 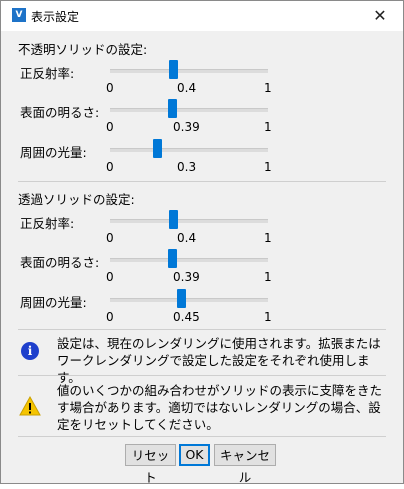 What do you see at coordinates (53, 152) in the screenshot?
I see `opaque-ambient-label: 周囲の光量:` at bounding box center [53, 152].